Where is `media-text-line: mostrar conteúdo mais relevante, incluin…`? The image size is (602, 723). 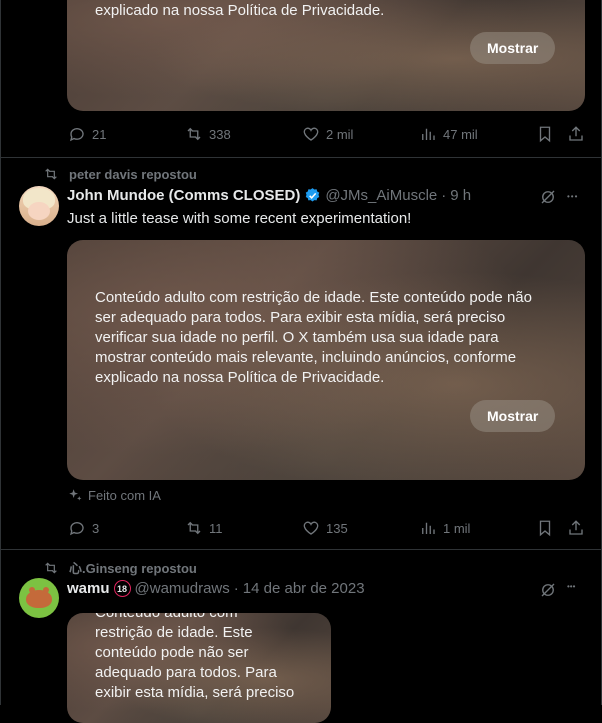
media-text-line: mostrar conteúdo mais relevante, incluin… is located at coordinates (306, 357).